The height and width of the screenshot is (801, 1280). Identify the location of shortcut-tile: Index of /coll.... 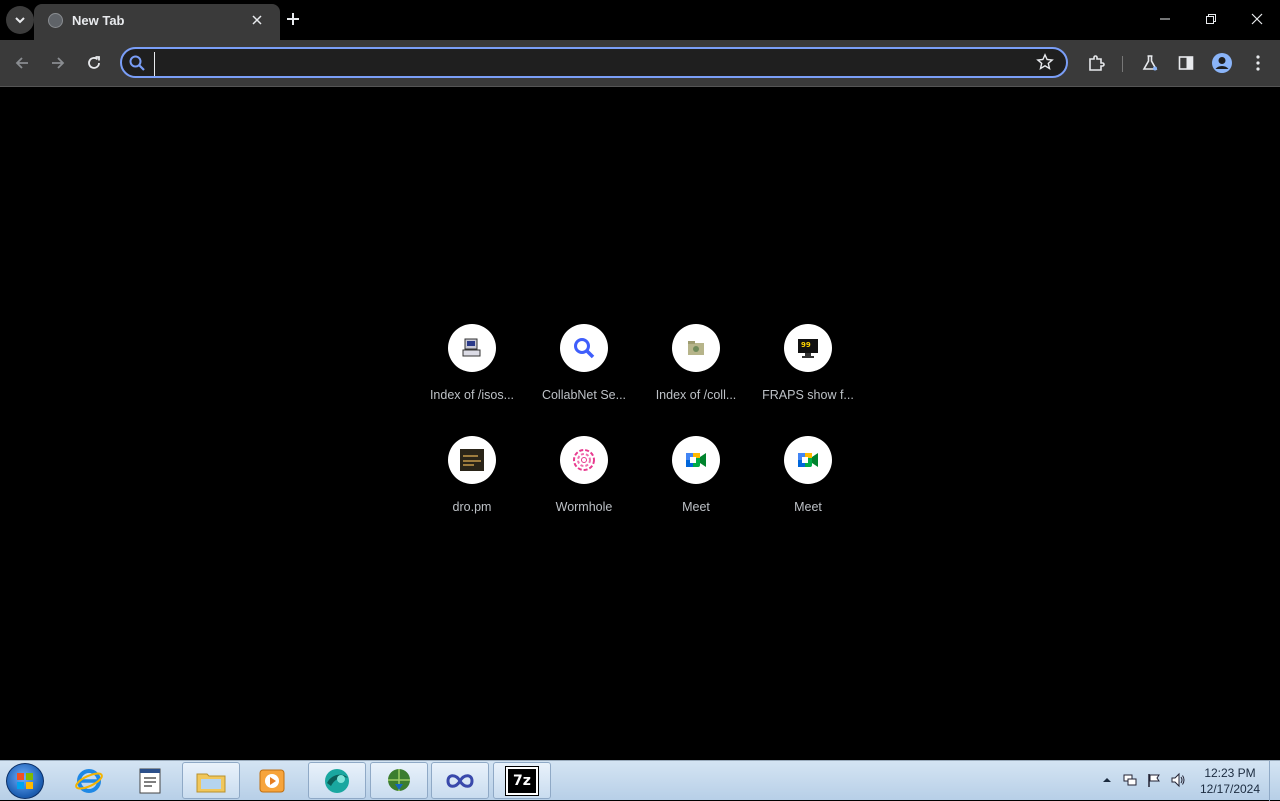
(696, 374).